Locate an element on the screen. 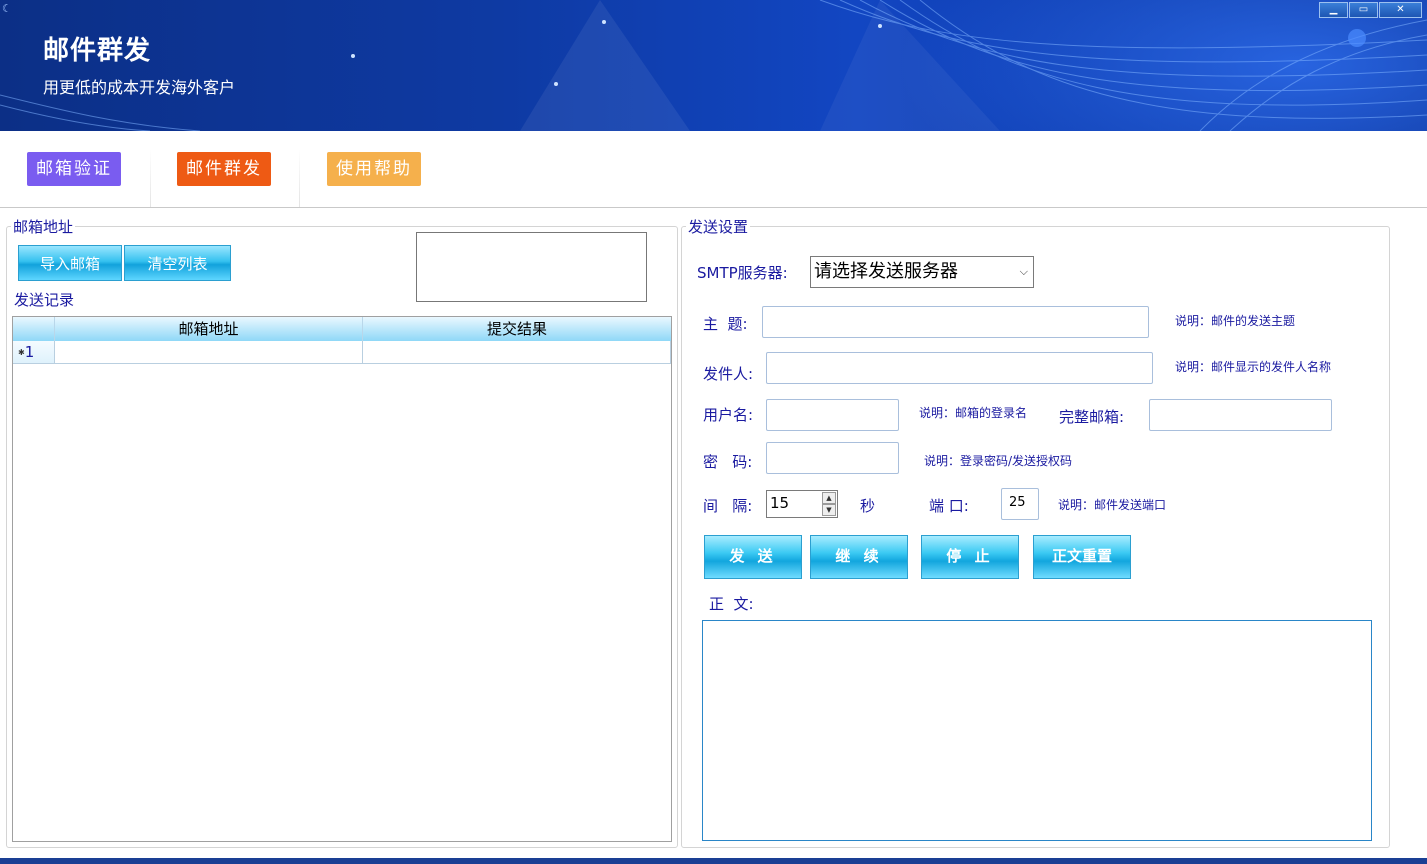  sender-input is located at coordinates (959, 368).